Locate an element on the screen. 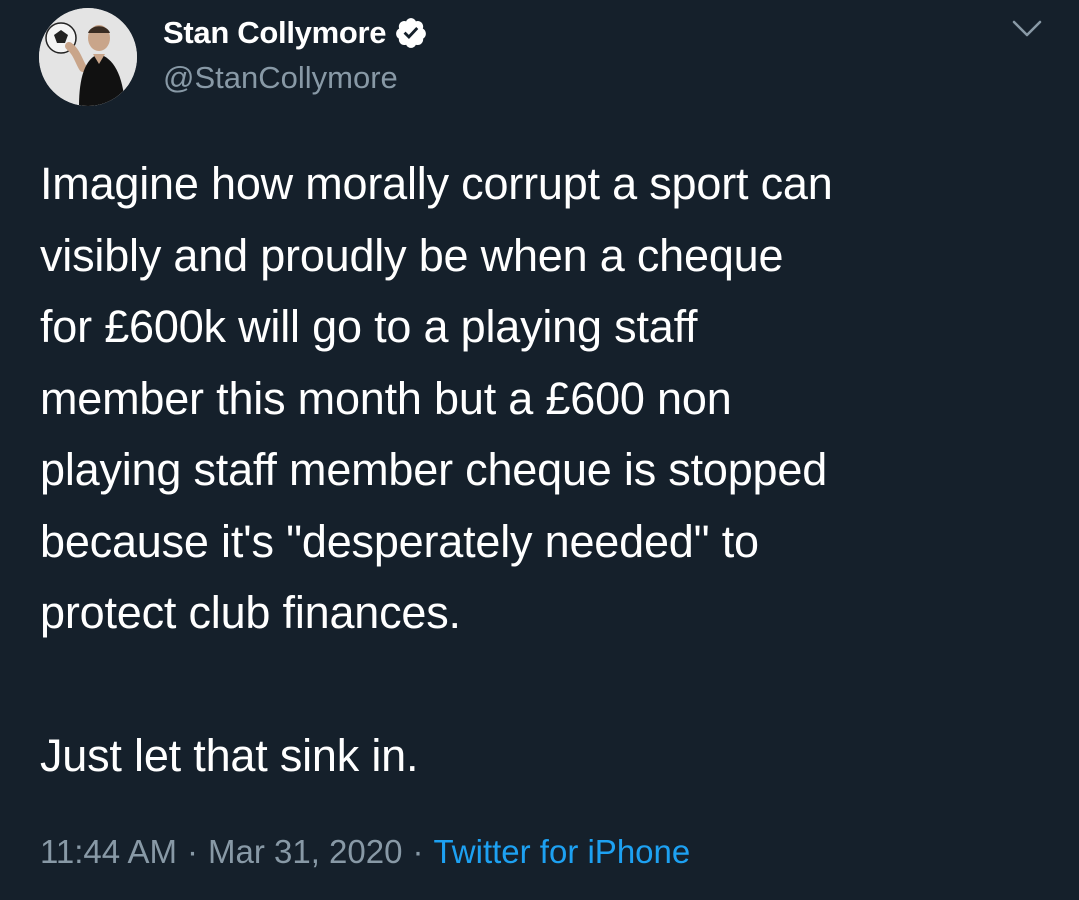 This screenshot has height=900, width=1079. author-display-name: Stan Collymore is located at coordinates (274, 33).